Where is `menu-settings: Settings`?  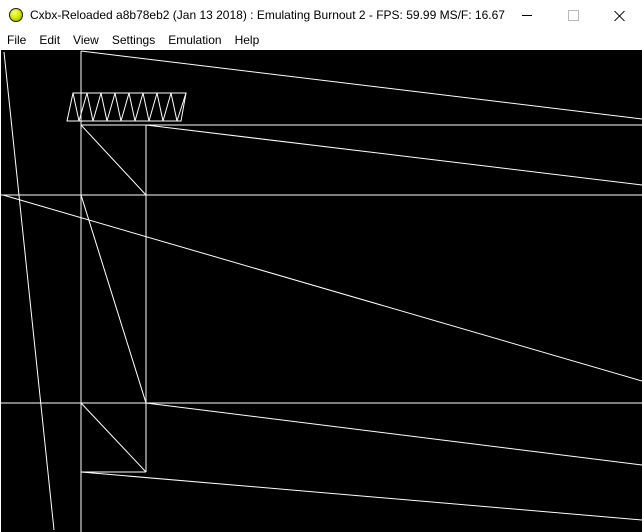 menu-settings: Settings is located at coordinates (133, 40).